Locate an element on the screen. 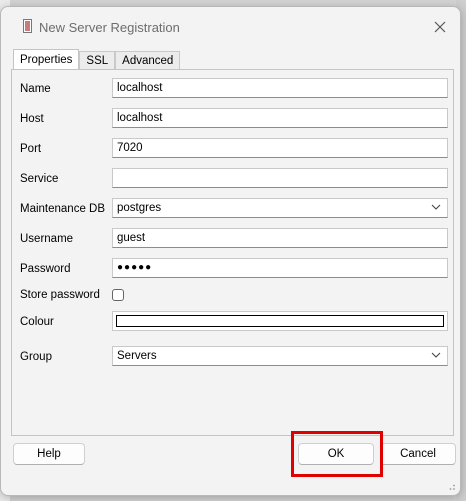  maintenance-db-value: postgres is located at coordinates (139, 208).